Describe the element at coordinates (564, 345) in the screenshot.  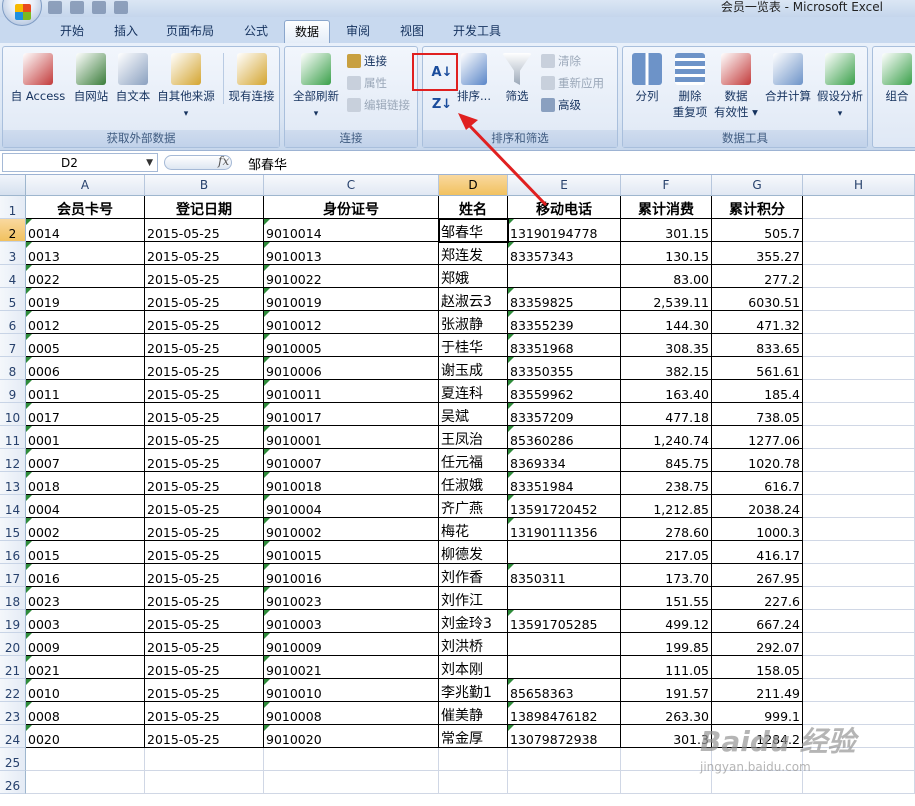
I see `cell-E7: 83351968` at that location.